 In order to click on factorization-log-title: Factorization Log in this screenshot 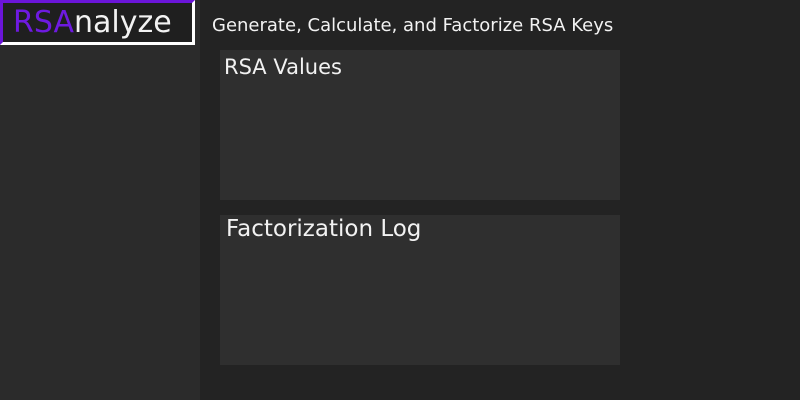, I will do `click(324, 229)`.